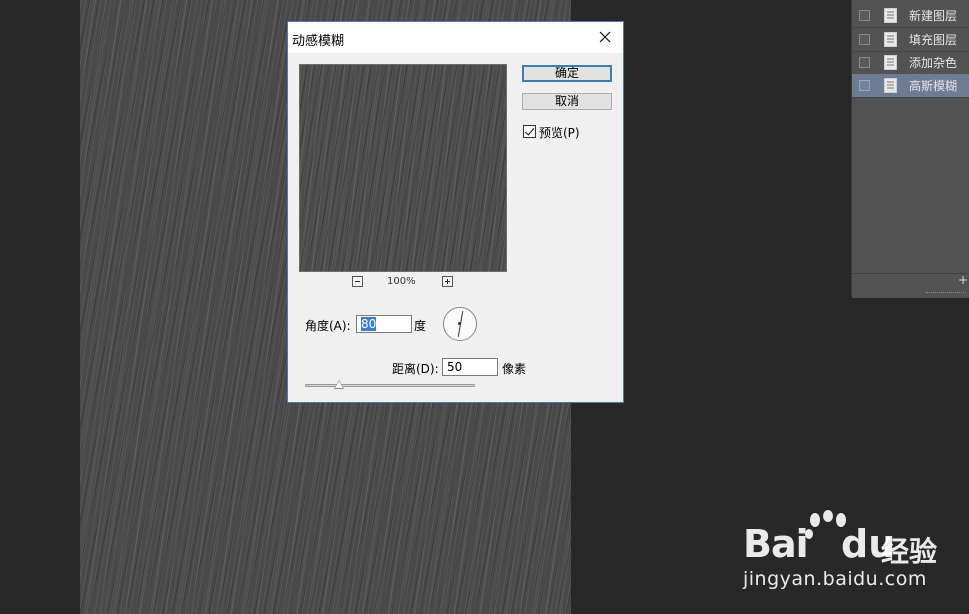 The image size is (969, 614). What do you see at coordinates (559, 133) in the screenshot?
I see `preview-checkbox-label: 预览(P)` at bounding box center [559, 133].